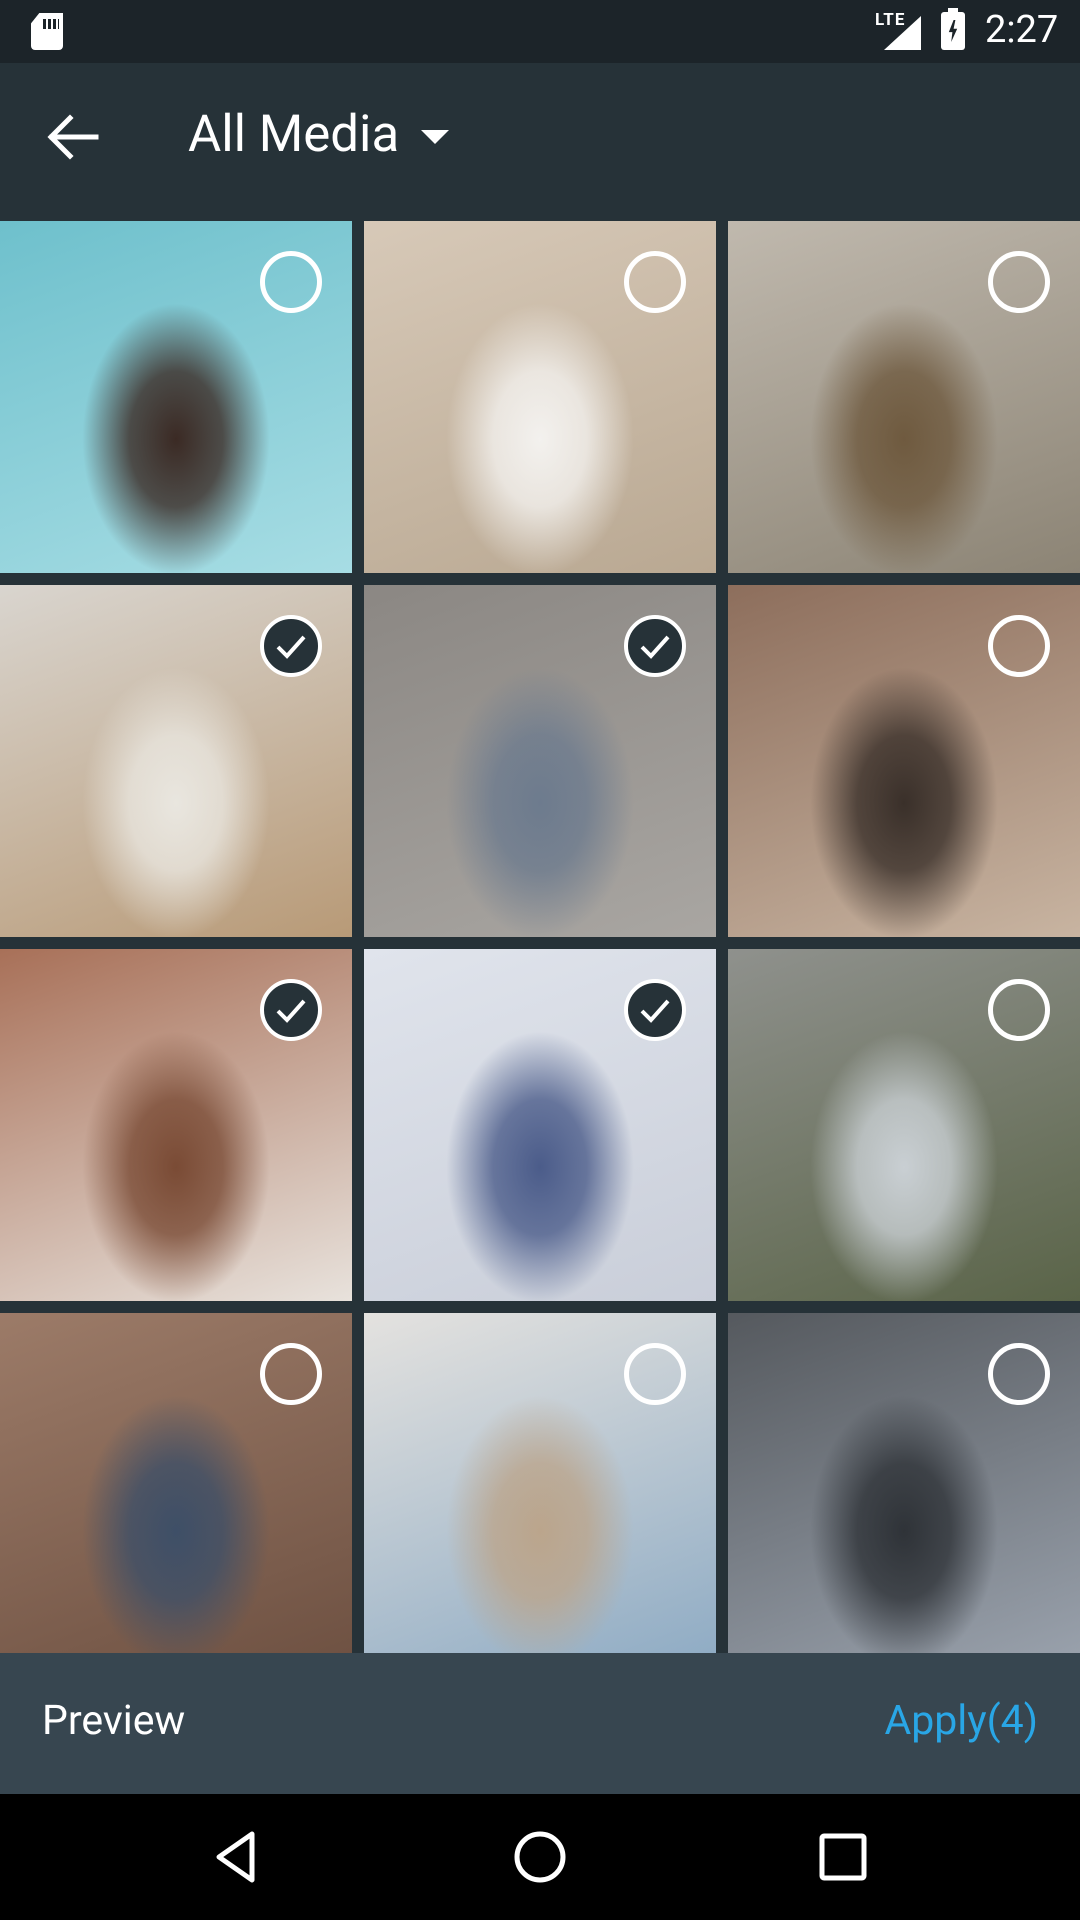  What do you see at coordinates (540, 31) in the screenshot?
I see `status-bar: LTE 2:27` at bounding box center [540, 31].